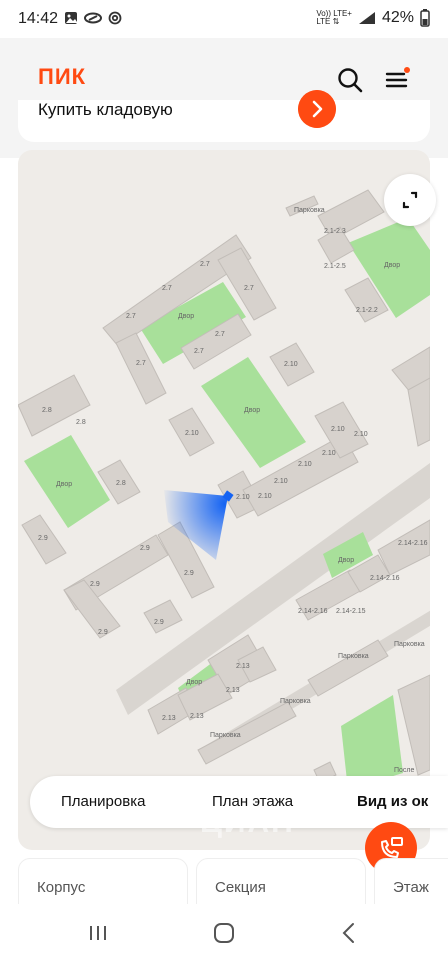  Describe the element at coordinates (62, 77) in the screenshot. I see `pik-logo: ПИК` at that location.